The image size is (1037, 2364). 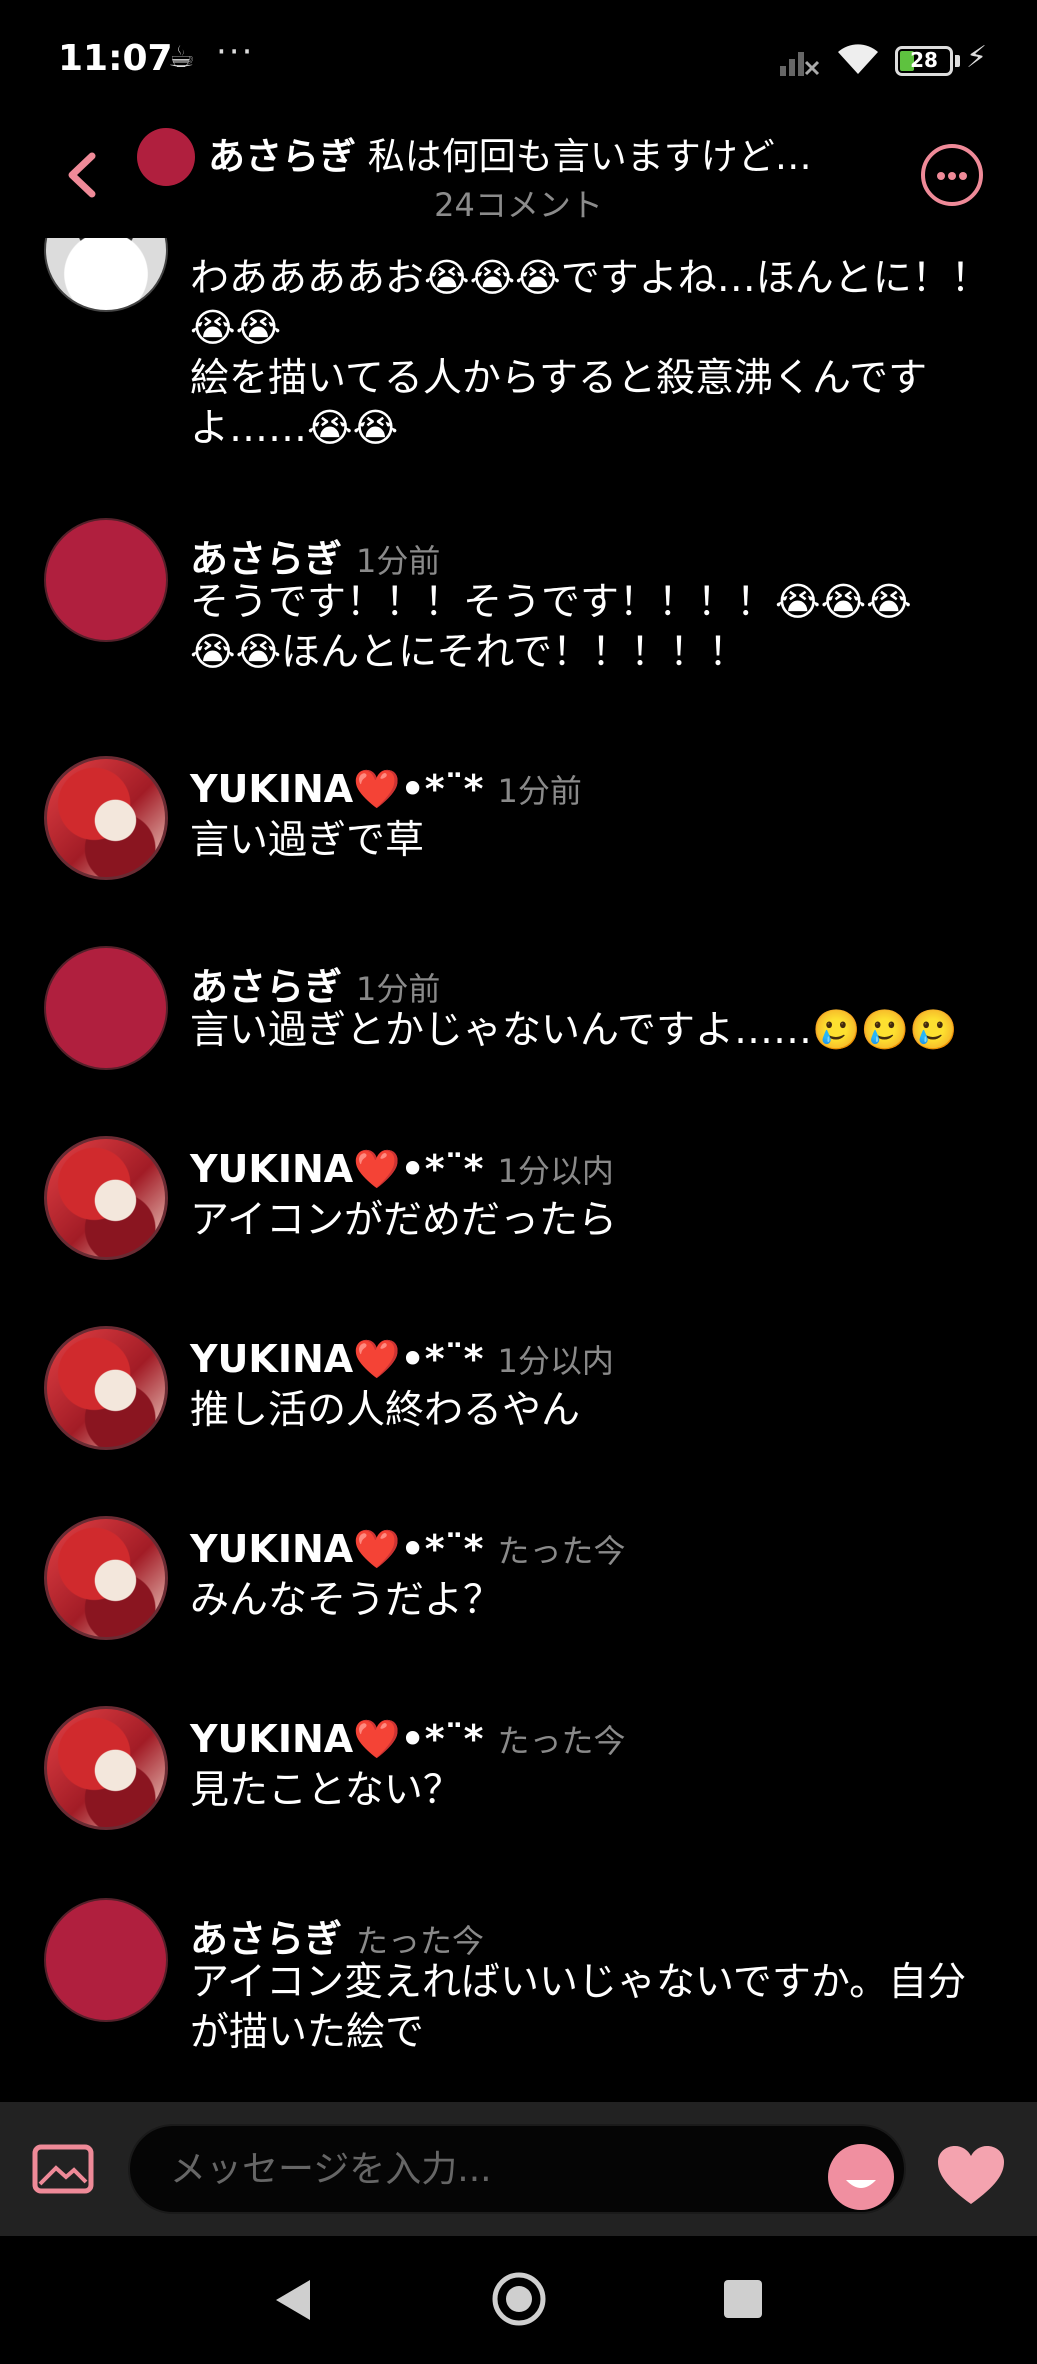 I want to click on comment-text: 見たことない？, so click(x=326, y=1790).